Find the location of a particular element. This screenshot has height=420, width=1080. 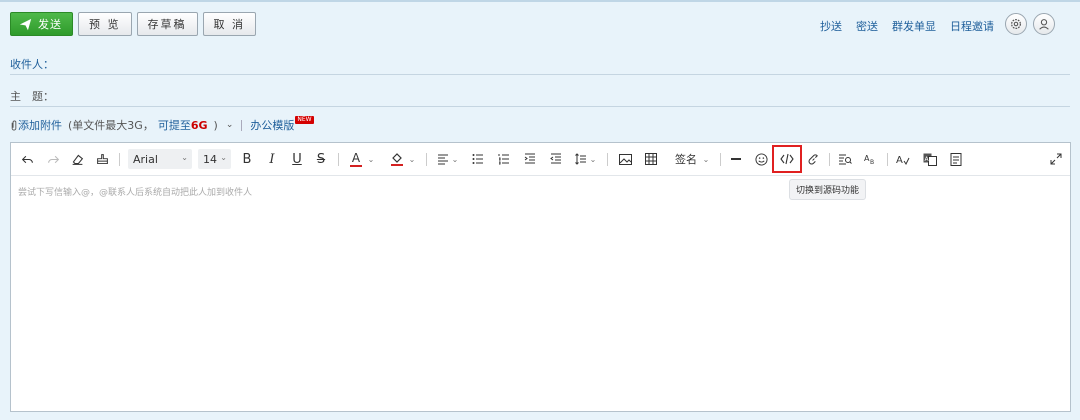

code-icon is located at coordinates (787, 159).